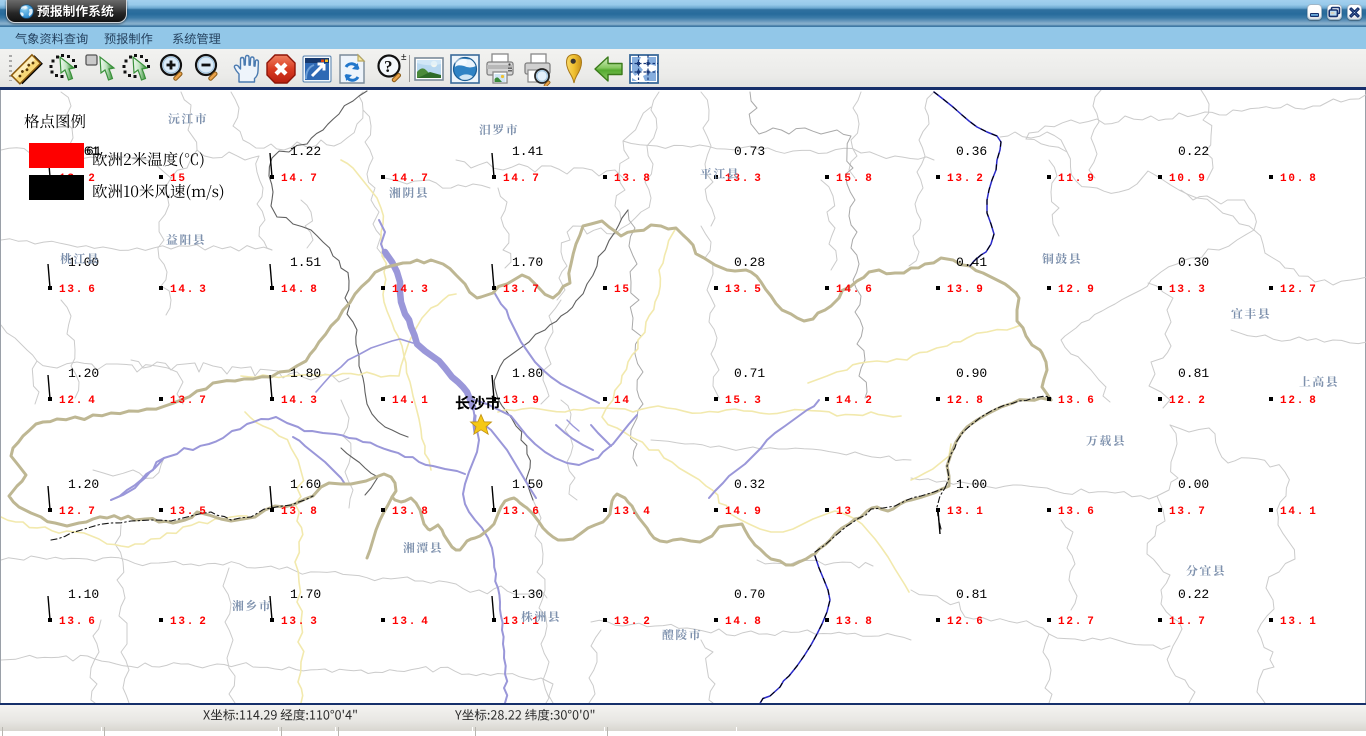 The width and height of the screenshot is (1366, 736). What do you see at coordinates (83, 594) in the screenshot?
I see `svg-text: 1.10` at bounding box center [83, 594].